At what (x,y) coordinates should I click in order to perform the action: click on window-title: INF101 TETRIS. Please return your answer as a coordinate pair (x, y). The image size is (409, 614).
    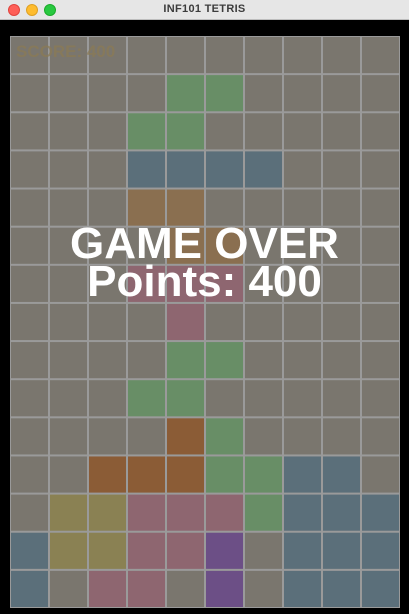
    Looking at the image, I should click on (204, 9).